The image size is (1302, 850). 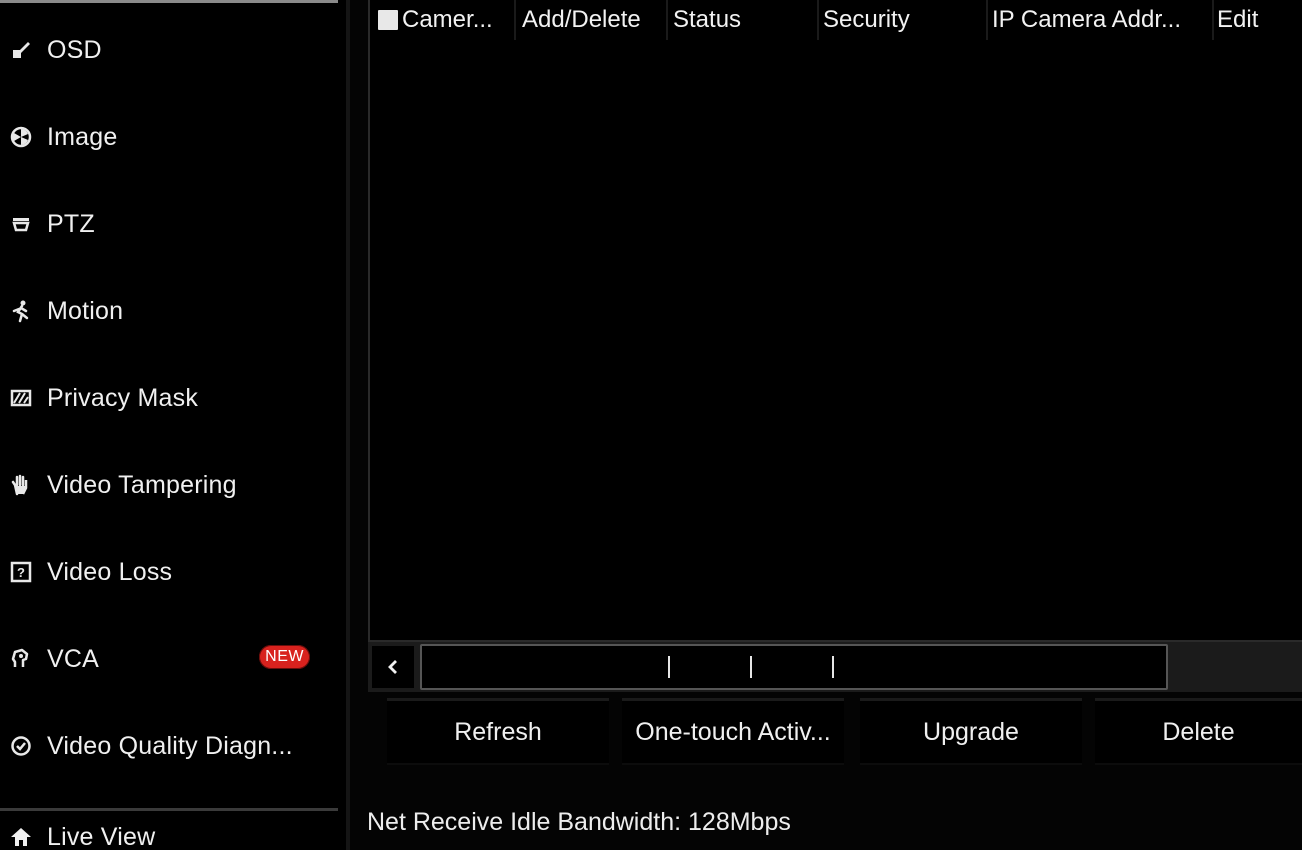 I want to click on privacy-mask-icon, so click(x=21, y=398).